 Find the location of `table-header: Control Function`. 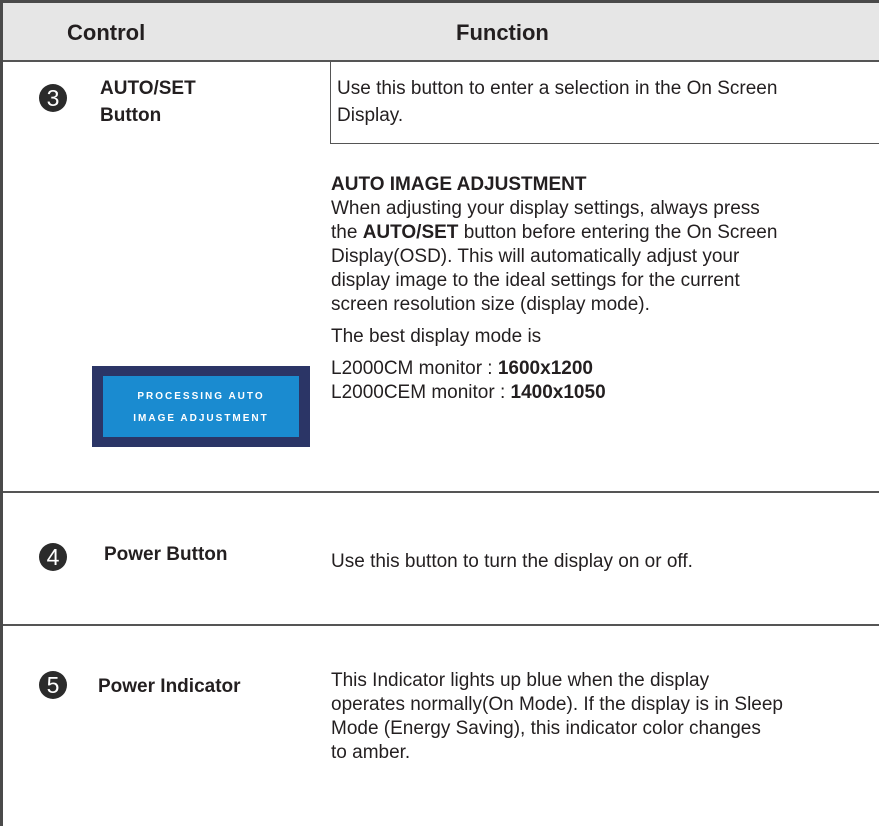

table-header: Control Function is located at coordinates (441, 32).